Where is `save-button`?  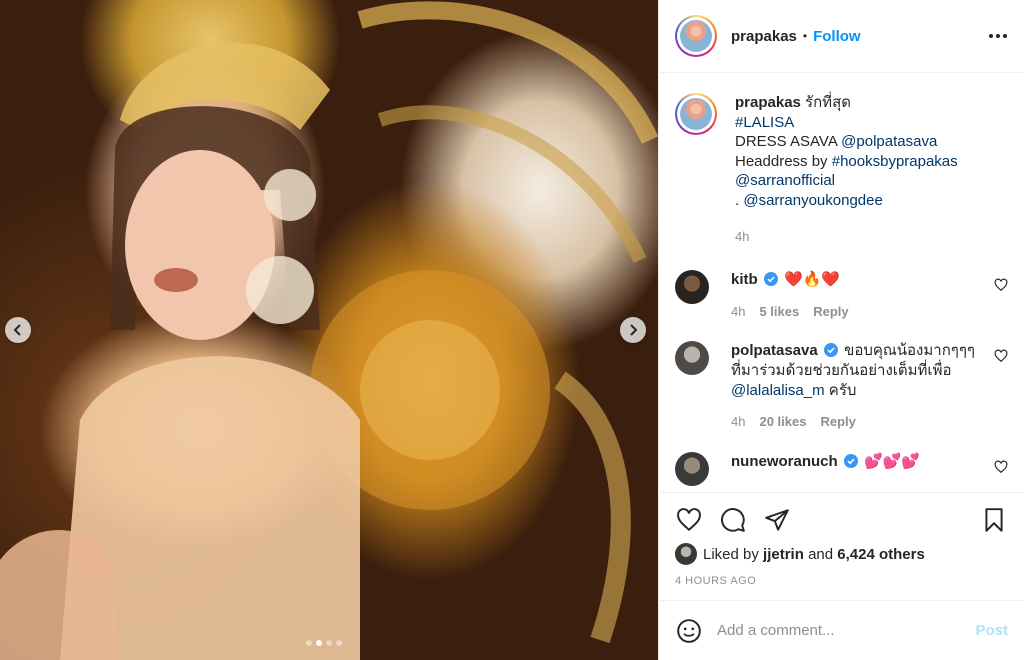 save-button is located at coordinates (994, 520).